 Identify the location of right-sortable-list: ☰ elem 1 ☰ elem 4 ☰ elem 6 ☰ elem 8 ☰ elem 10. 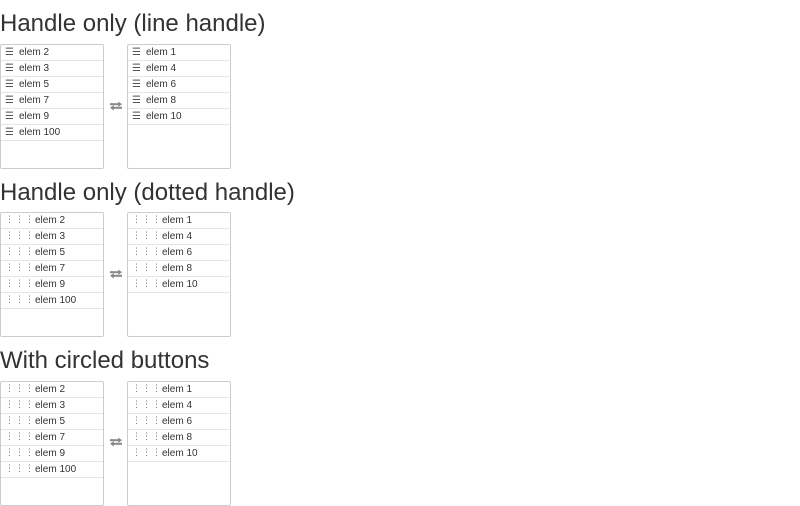
(179, 106).